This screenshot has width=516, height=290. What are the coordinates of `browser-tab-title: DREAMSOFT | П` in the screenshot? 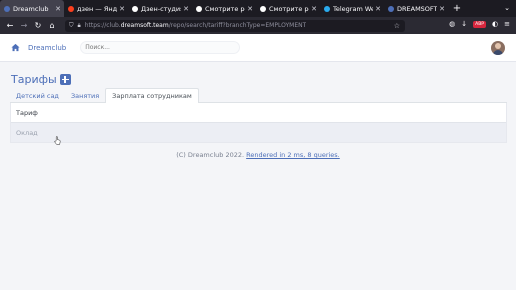 It's located at (417, 8).